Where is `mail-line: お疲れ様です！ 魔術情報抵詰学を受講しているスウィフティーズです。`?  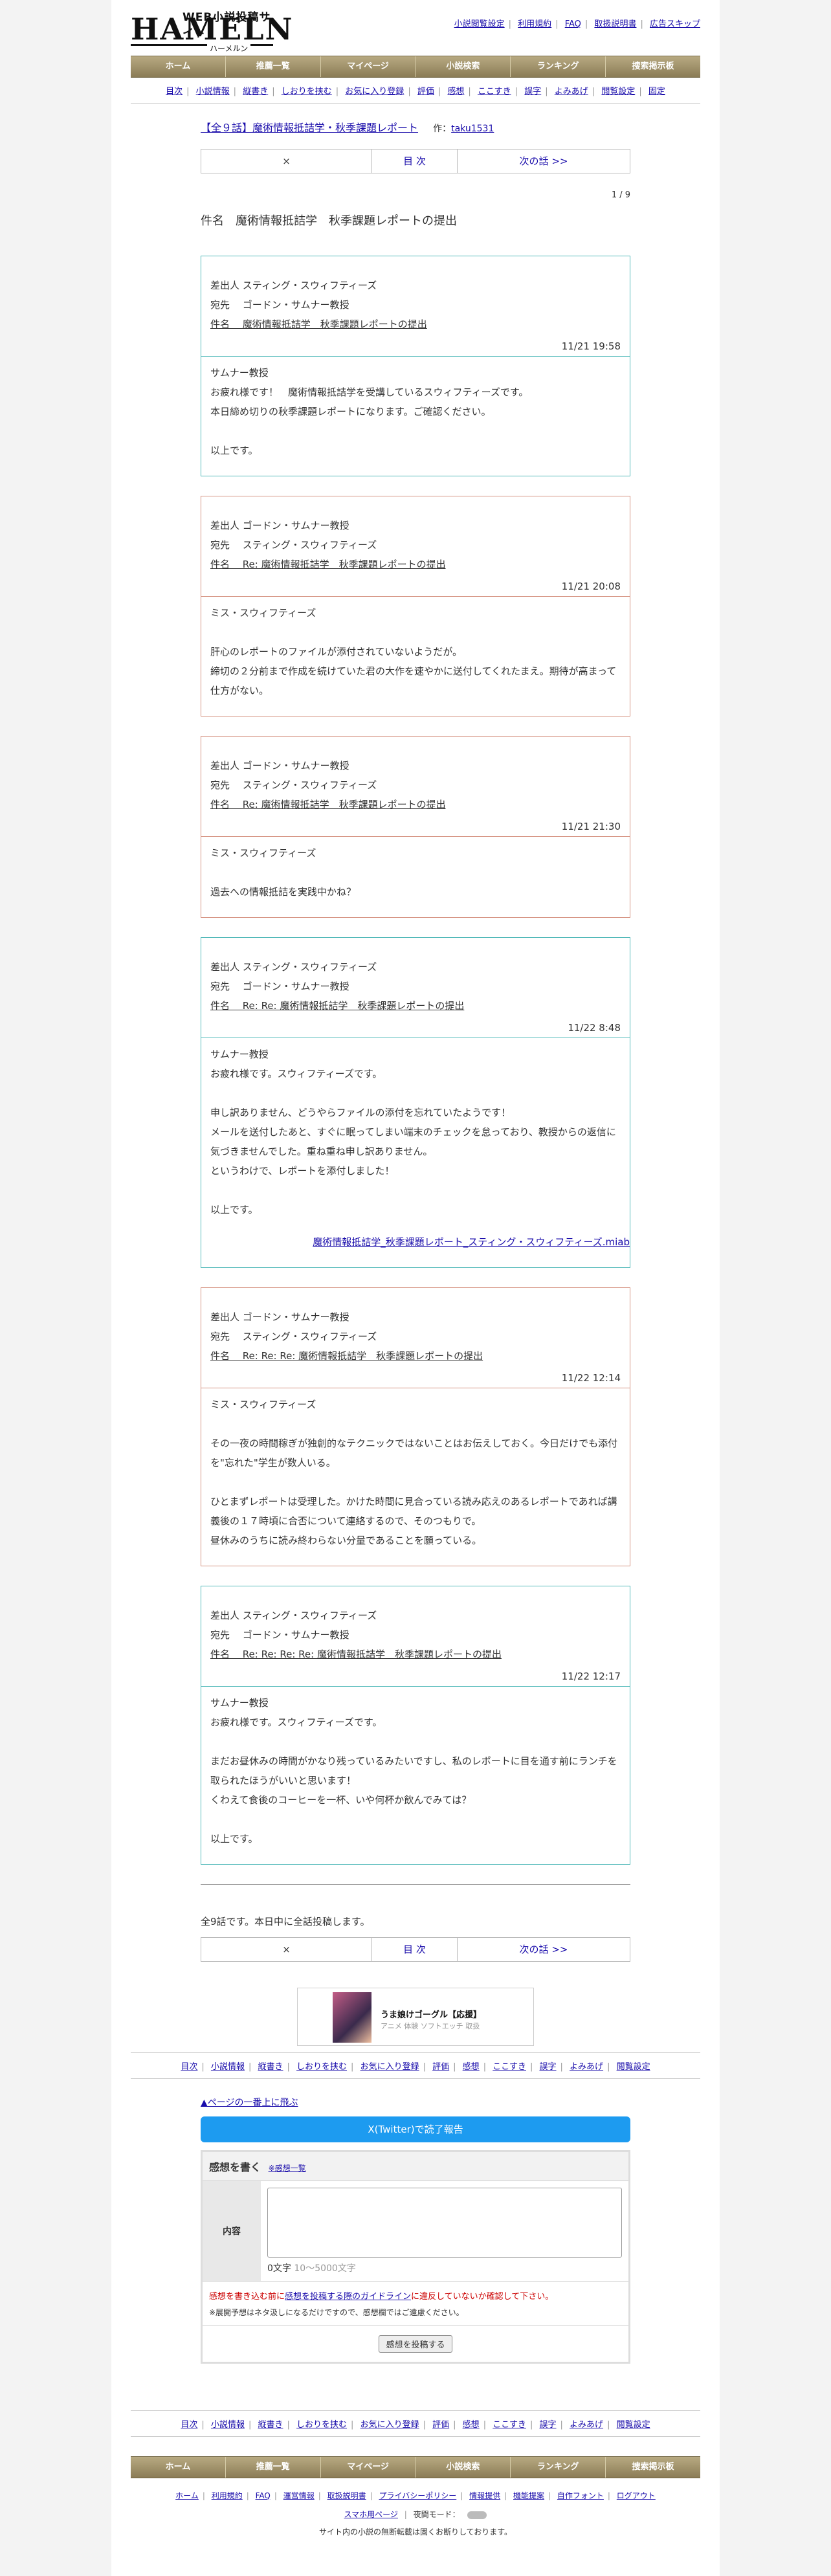
mail-line: お疲れ様です！ 魔術情報抵詰学を受講しているスウィフティーズです。 is located at coordinates (369, 392).